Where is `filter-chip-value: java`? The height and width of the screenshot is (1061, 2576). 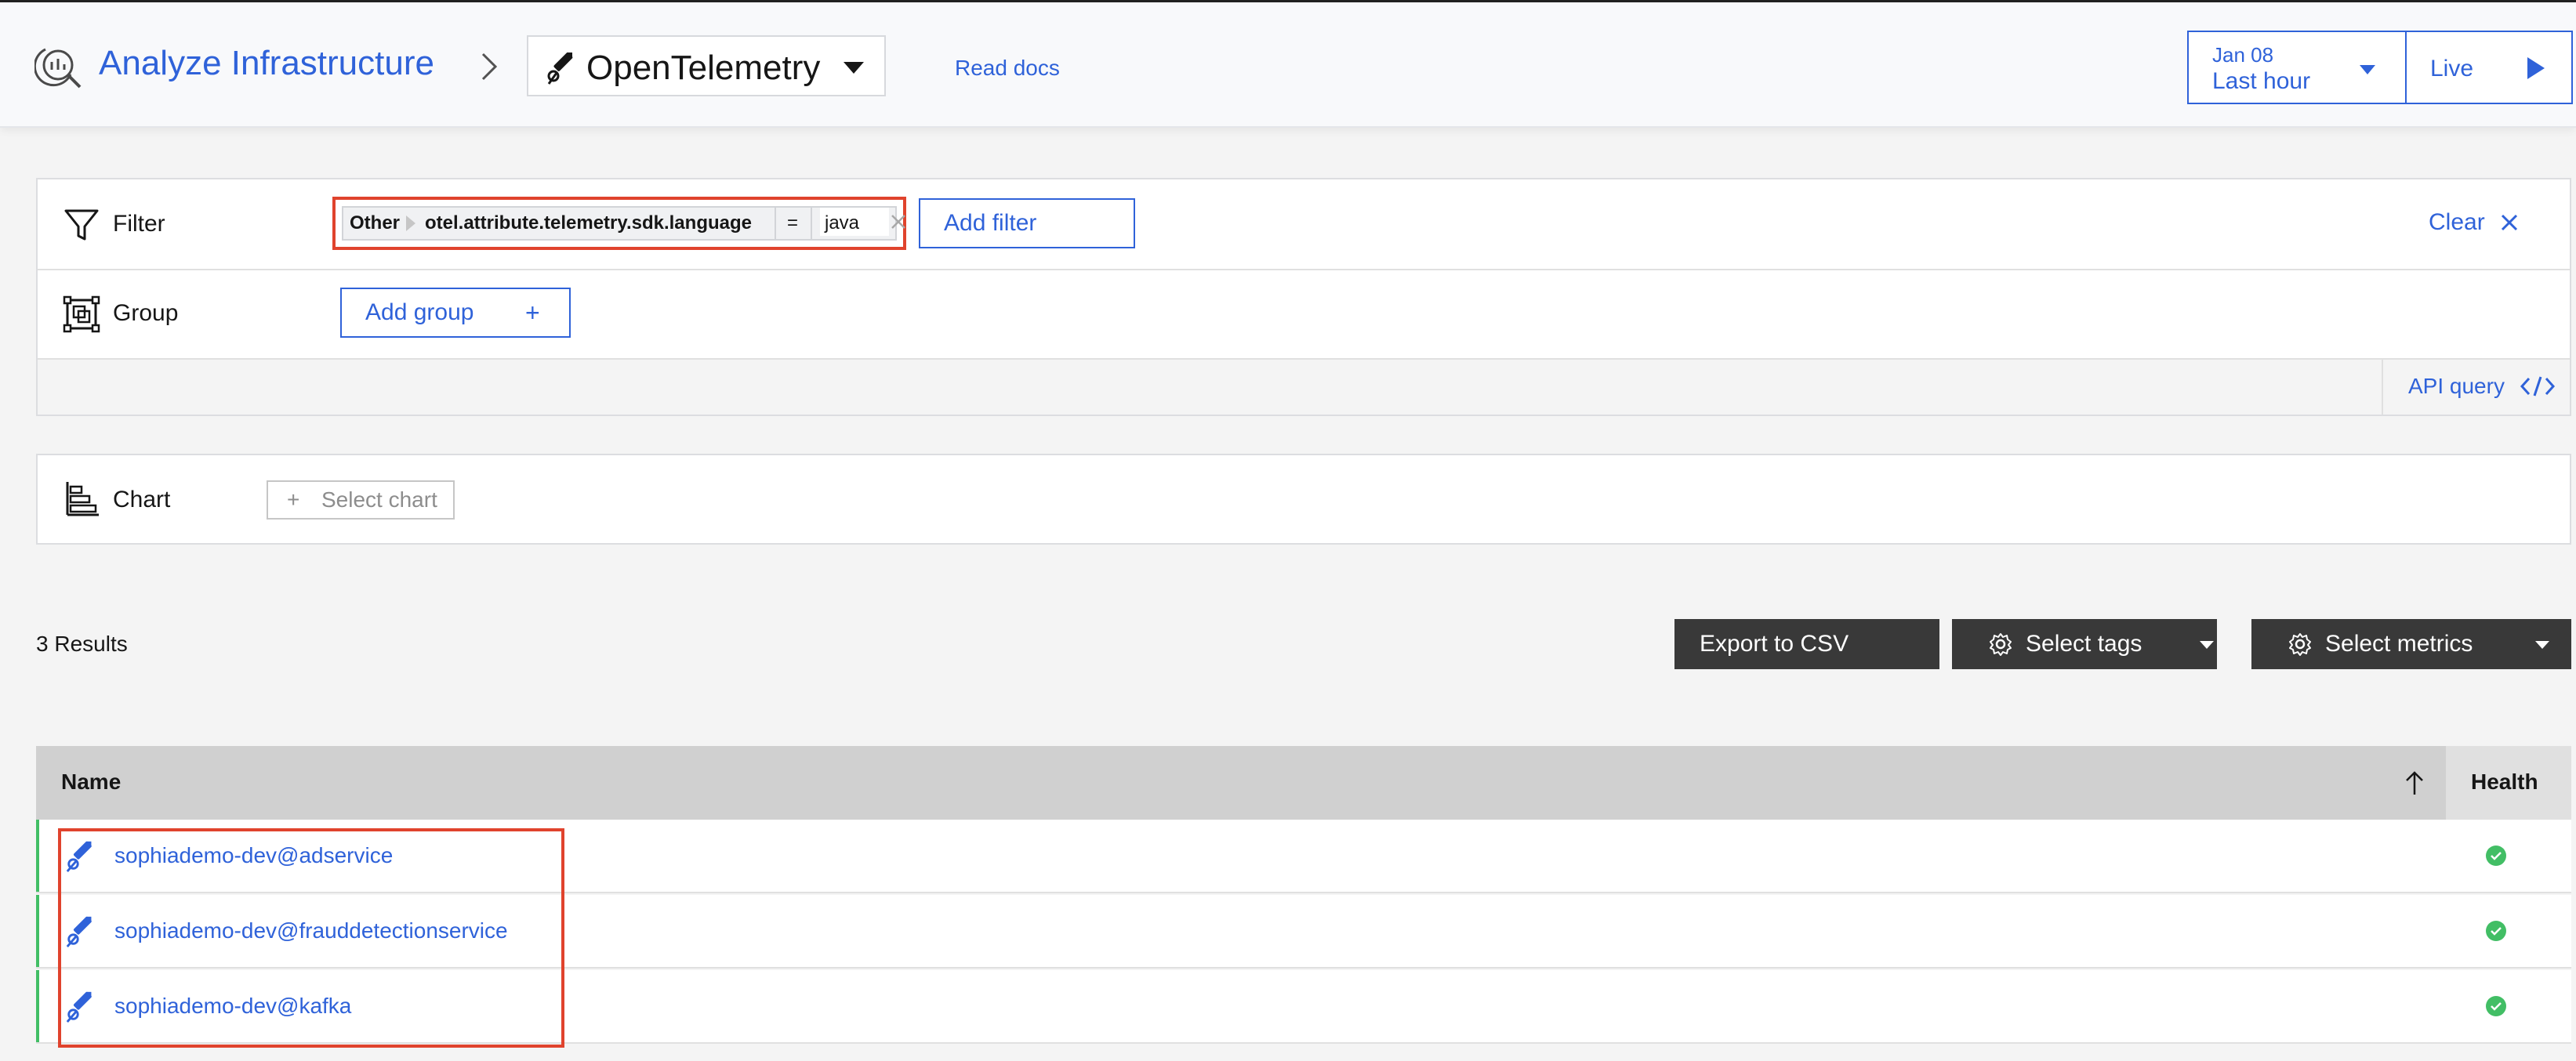 filter-chip-value: java is located at coordinates (854, 222).